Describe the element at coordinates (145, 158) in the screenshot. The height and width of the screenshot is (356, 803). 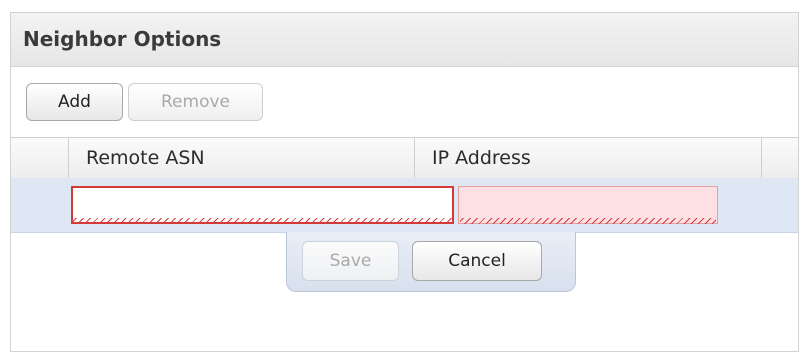
I see `column-header-remote-asn: Remote ASN` at that location.